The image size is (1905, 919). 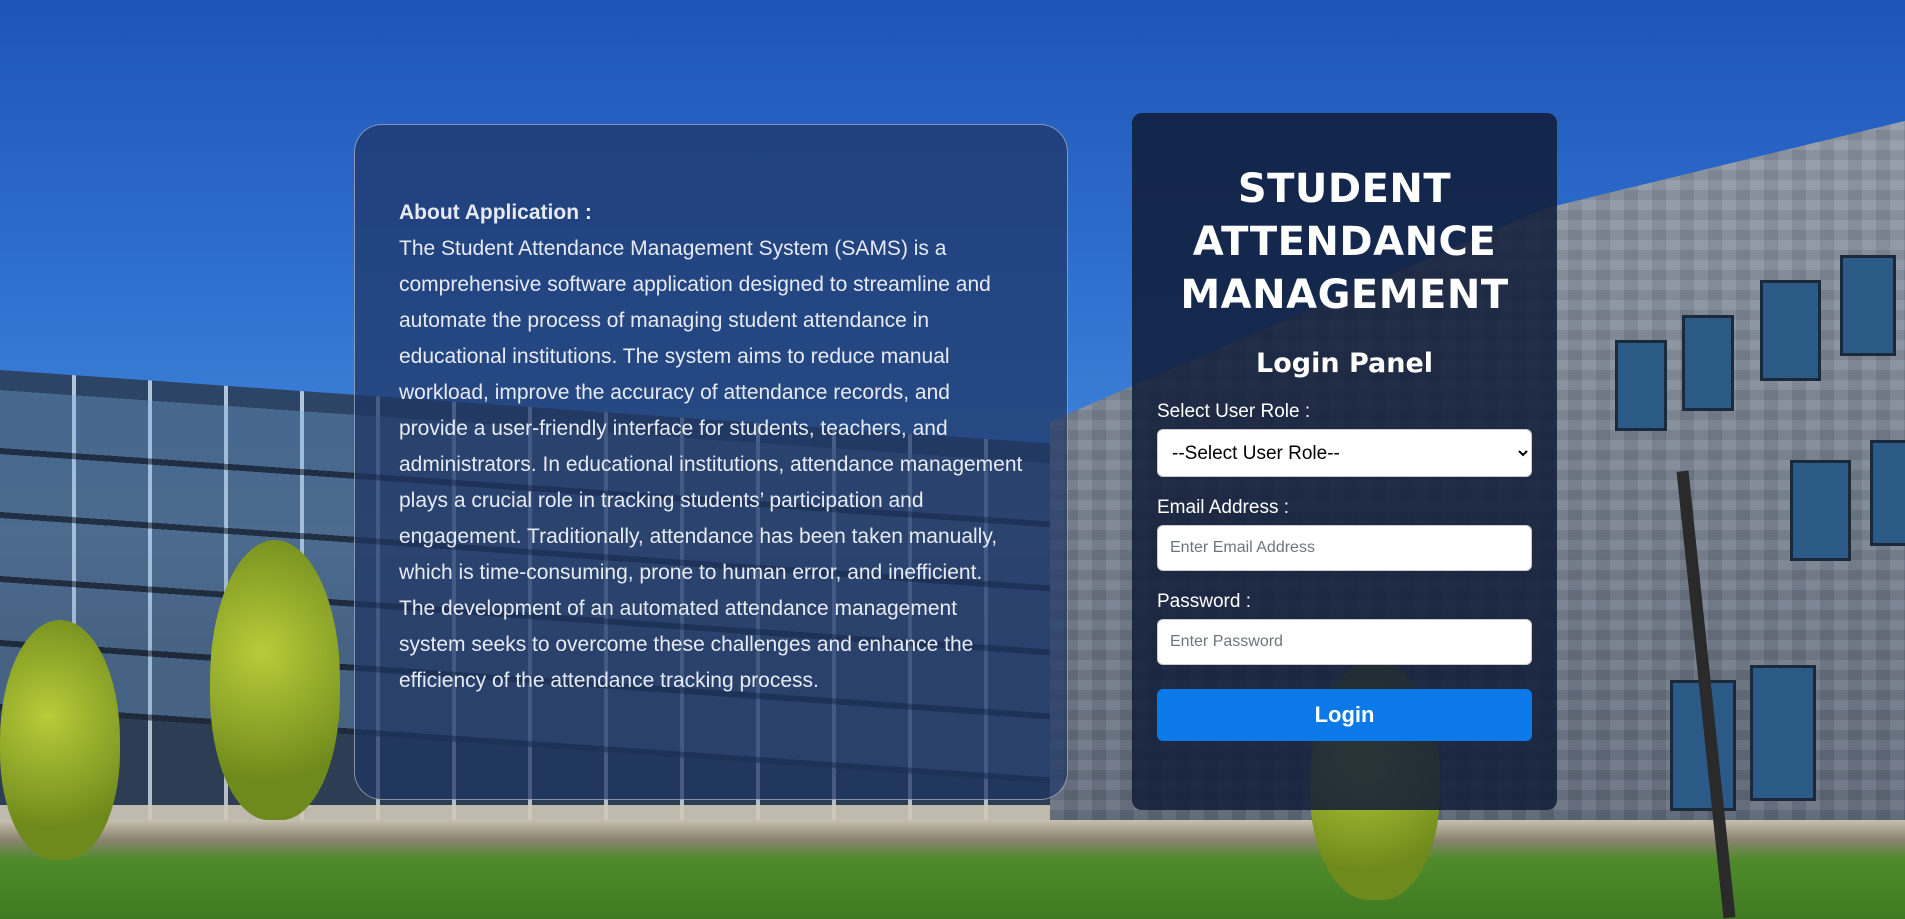 I want to click on email-field-group: Email Address :, so click(x=1344, y=534).